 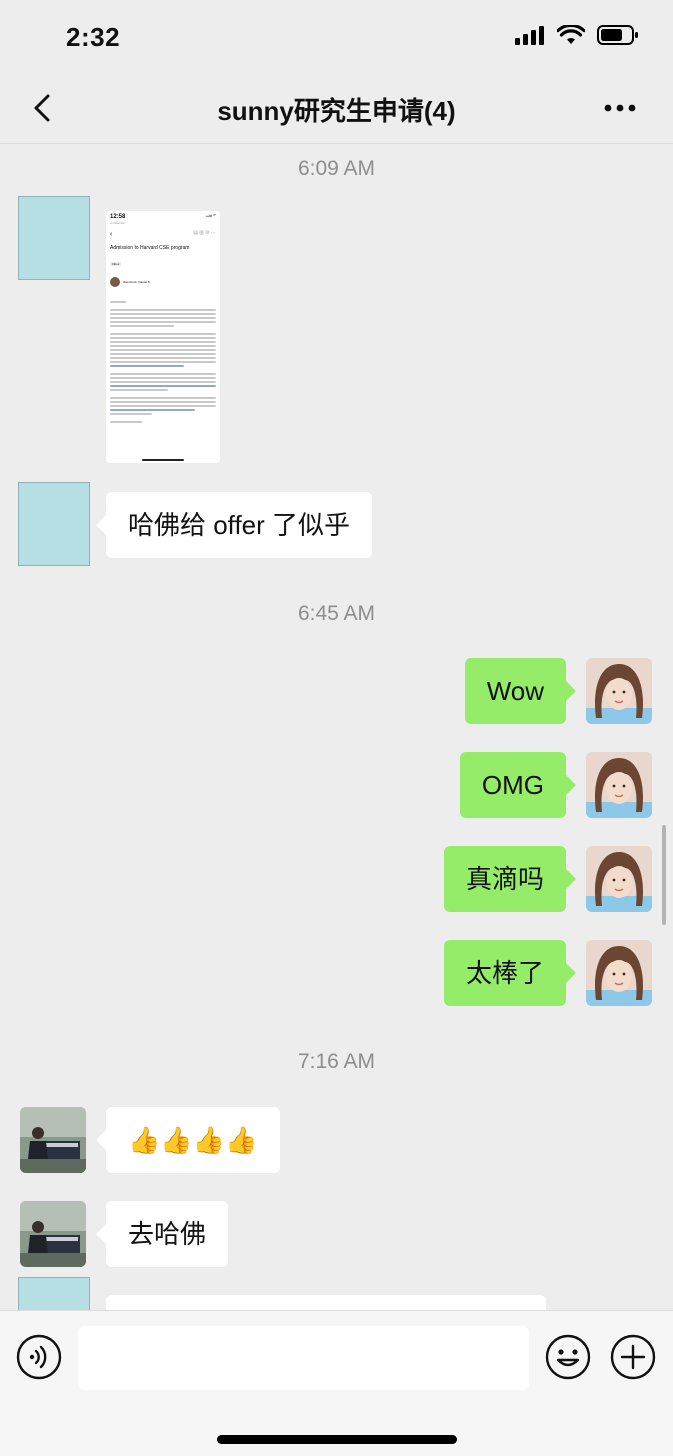 I want to click on nav-bar: sunny研究生申请(4), so click(x=336, y=108).